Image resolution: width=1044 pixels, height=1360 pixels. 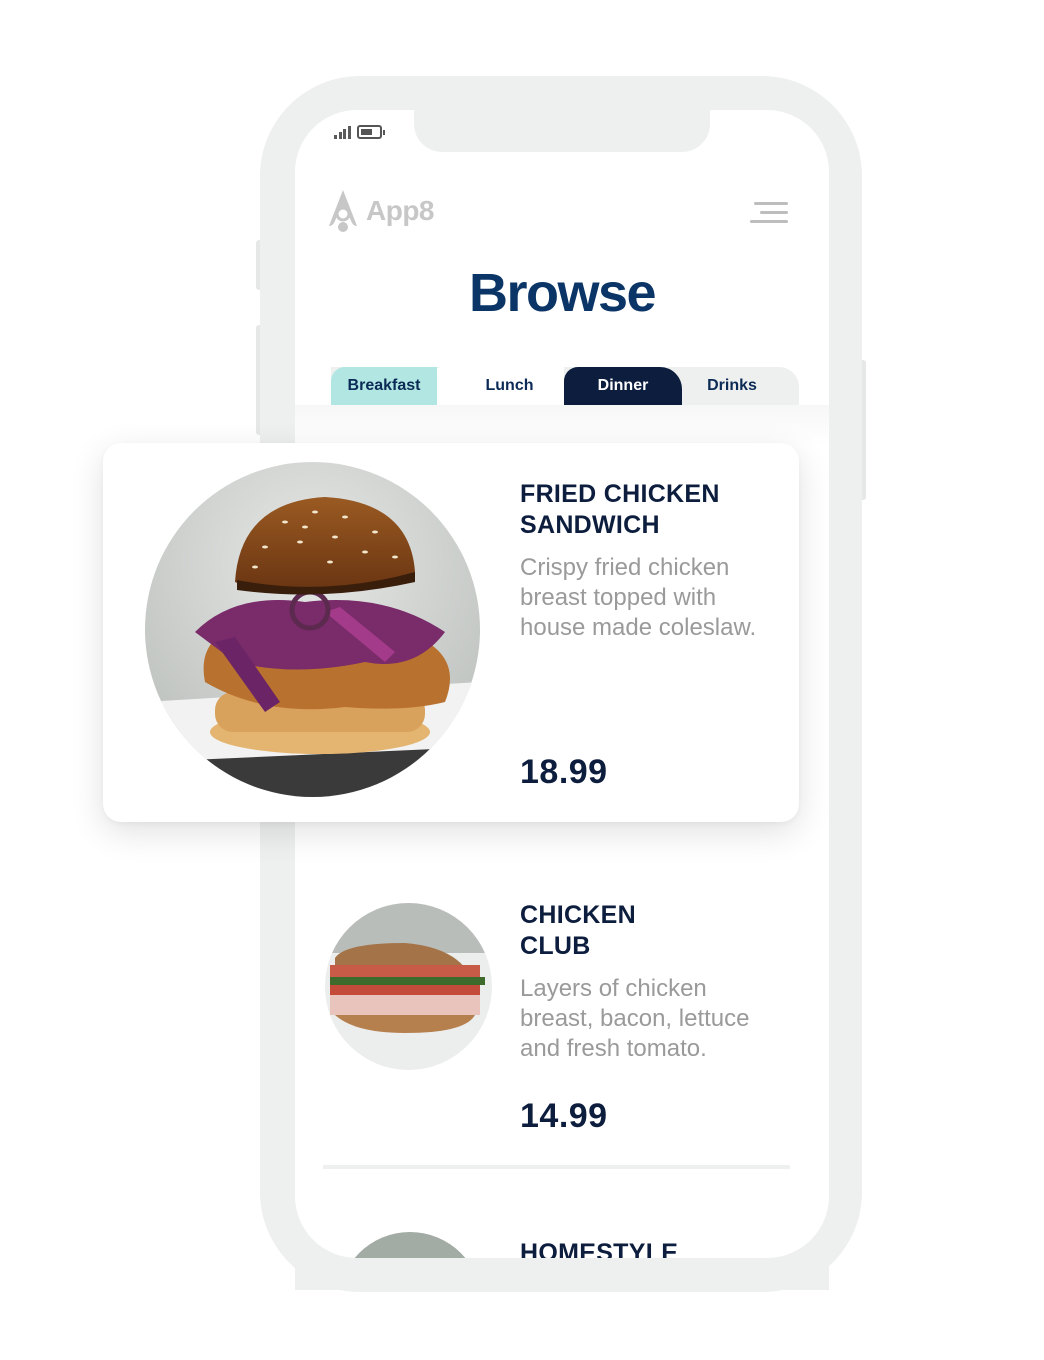 I want to click on item-name: CHICKEN CLUB, so click(x=578, y=931).